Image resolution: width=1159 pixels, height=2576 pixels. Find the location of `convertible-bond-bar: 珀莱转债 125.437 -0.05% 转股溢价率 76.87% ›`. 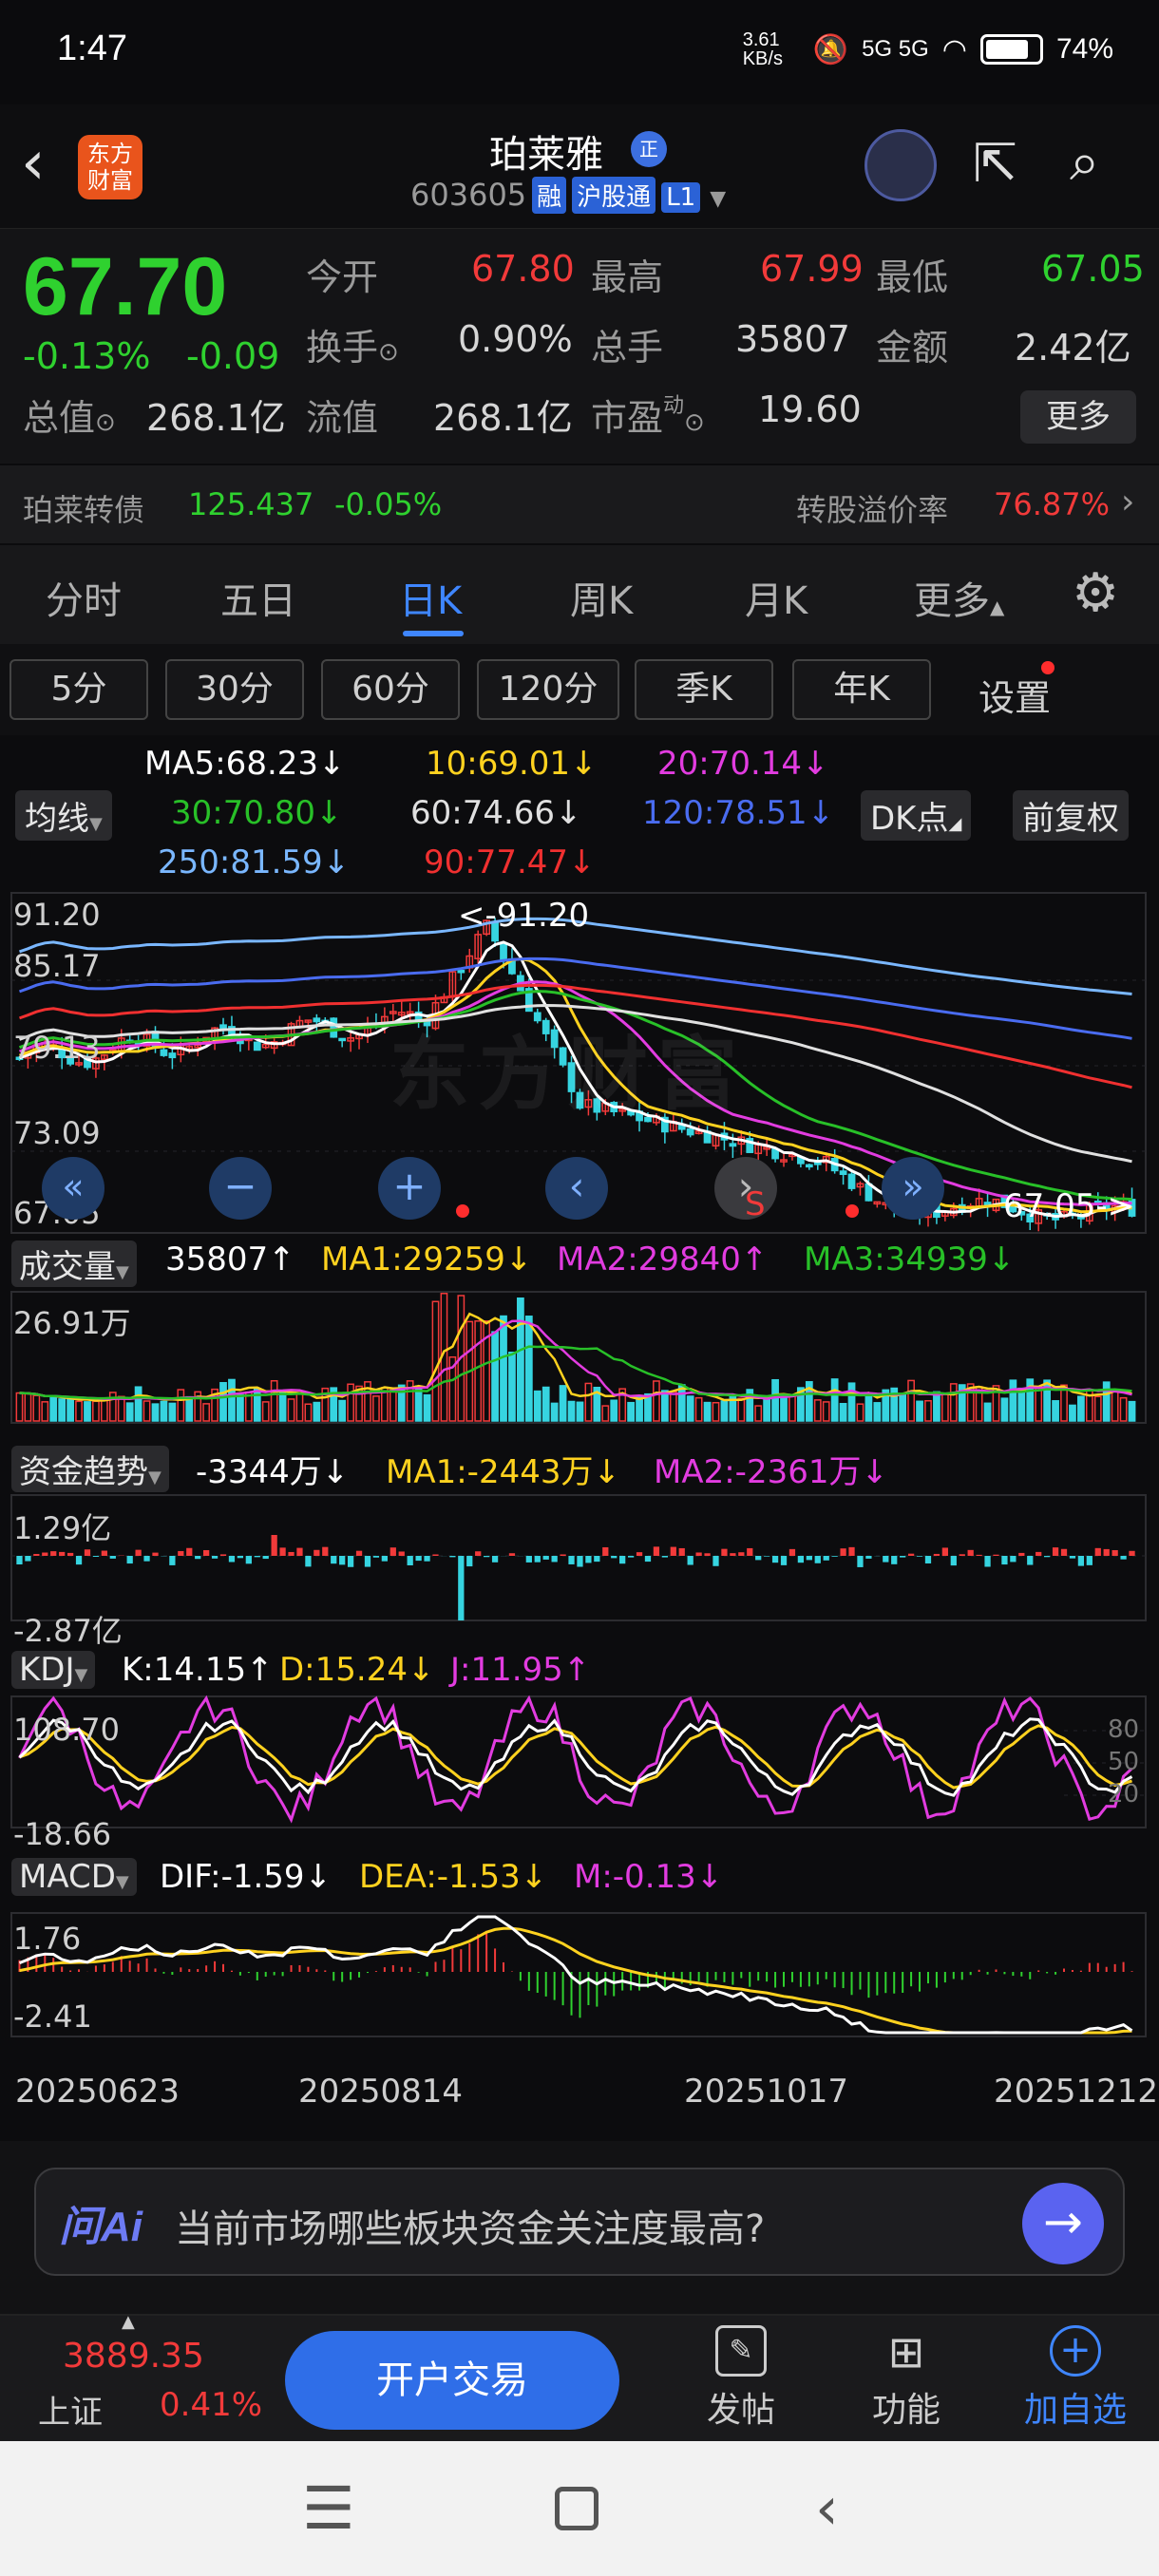

convertible-bond-bar: 珀莱转债 125.437 -0.05% 转股溢价率 76.87% › is located at coordinates (579, 505).